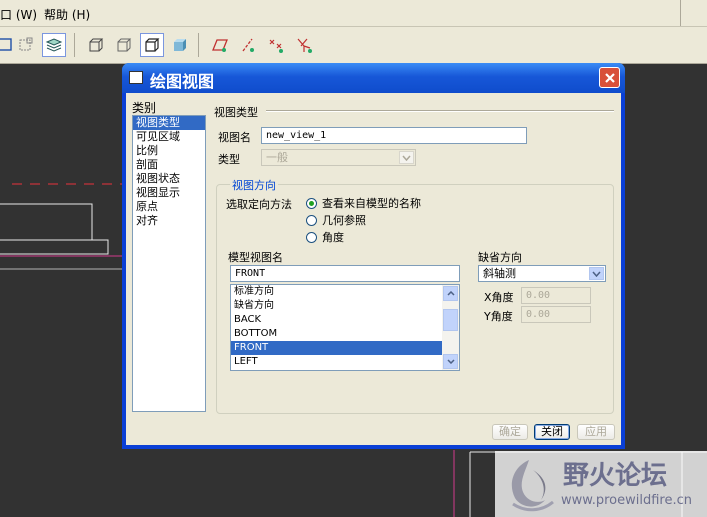  I want to click on type-select-value: 一般, so click(277, 157).